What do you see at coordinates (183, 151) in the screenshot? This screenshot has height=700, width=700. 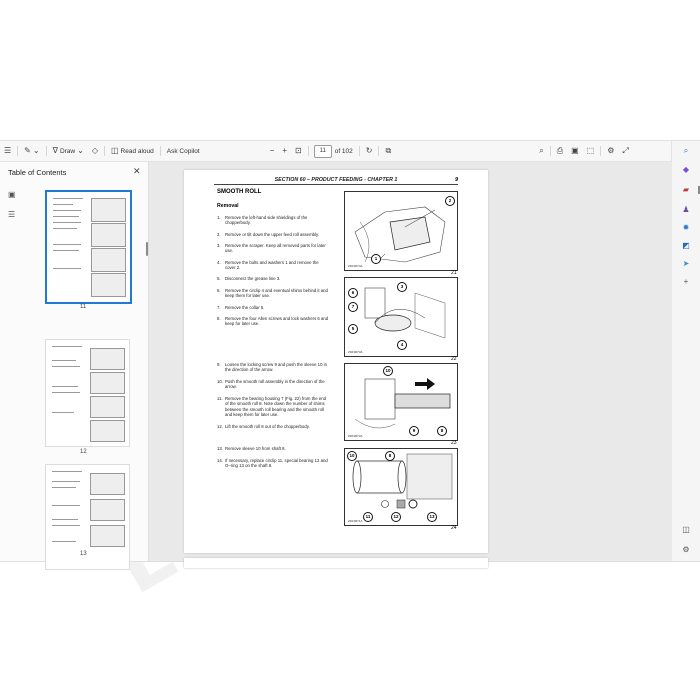 I see `ask-copilot-button: Ask Copilot` at bounding box center [183, 151].